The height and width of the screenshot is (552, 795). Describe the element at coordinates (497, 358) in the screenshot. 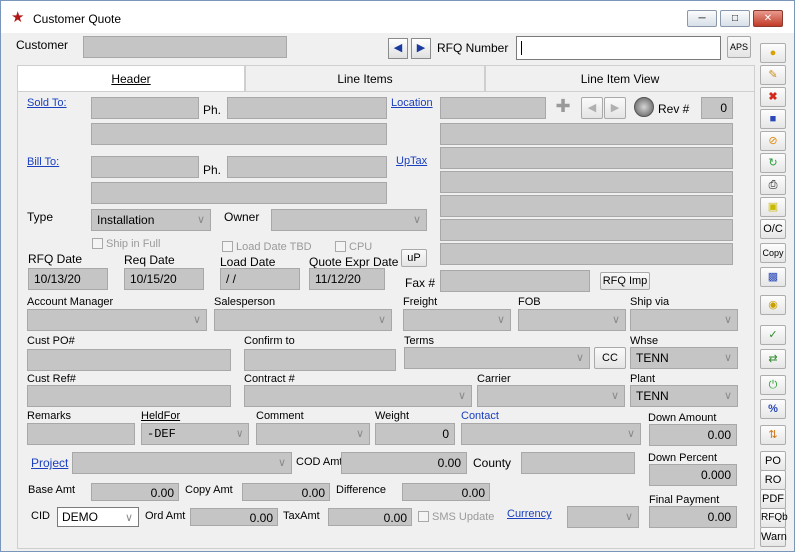

I see `terms-select` at that location.